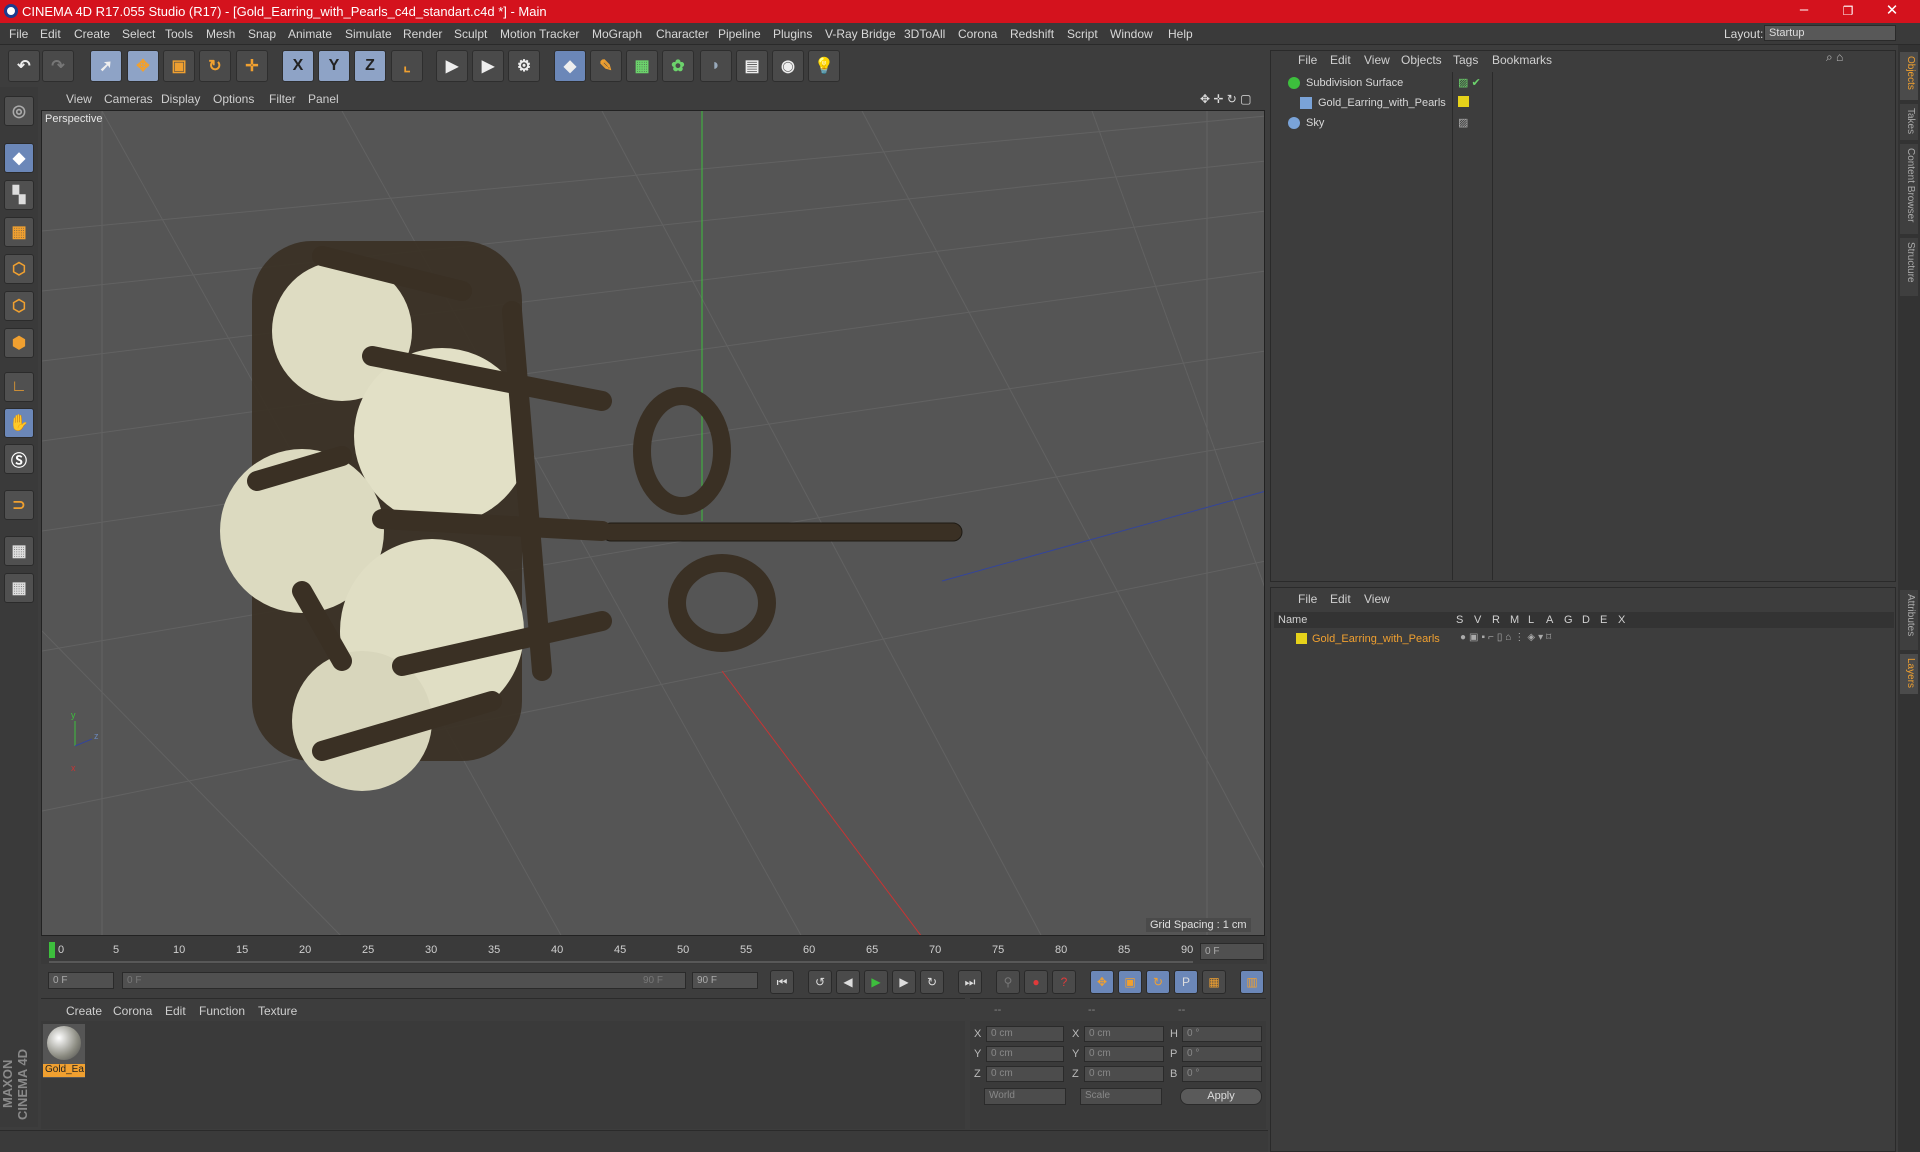 This screenshot has height=1152, width=1920. I want to click on frame-range-slider: 0 F 90 F, so click(404, 980).